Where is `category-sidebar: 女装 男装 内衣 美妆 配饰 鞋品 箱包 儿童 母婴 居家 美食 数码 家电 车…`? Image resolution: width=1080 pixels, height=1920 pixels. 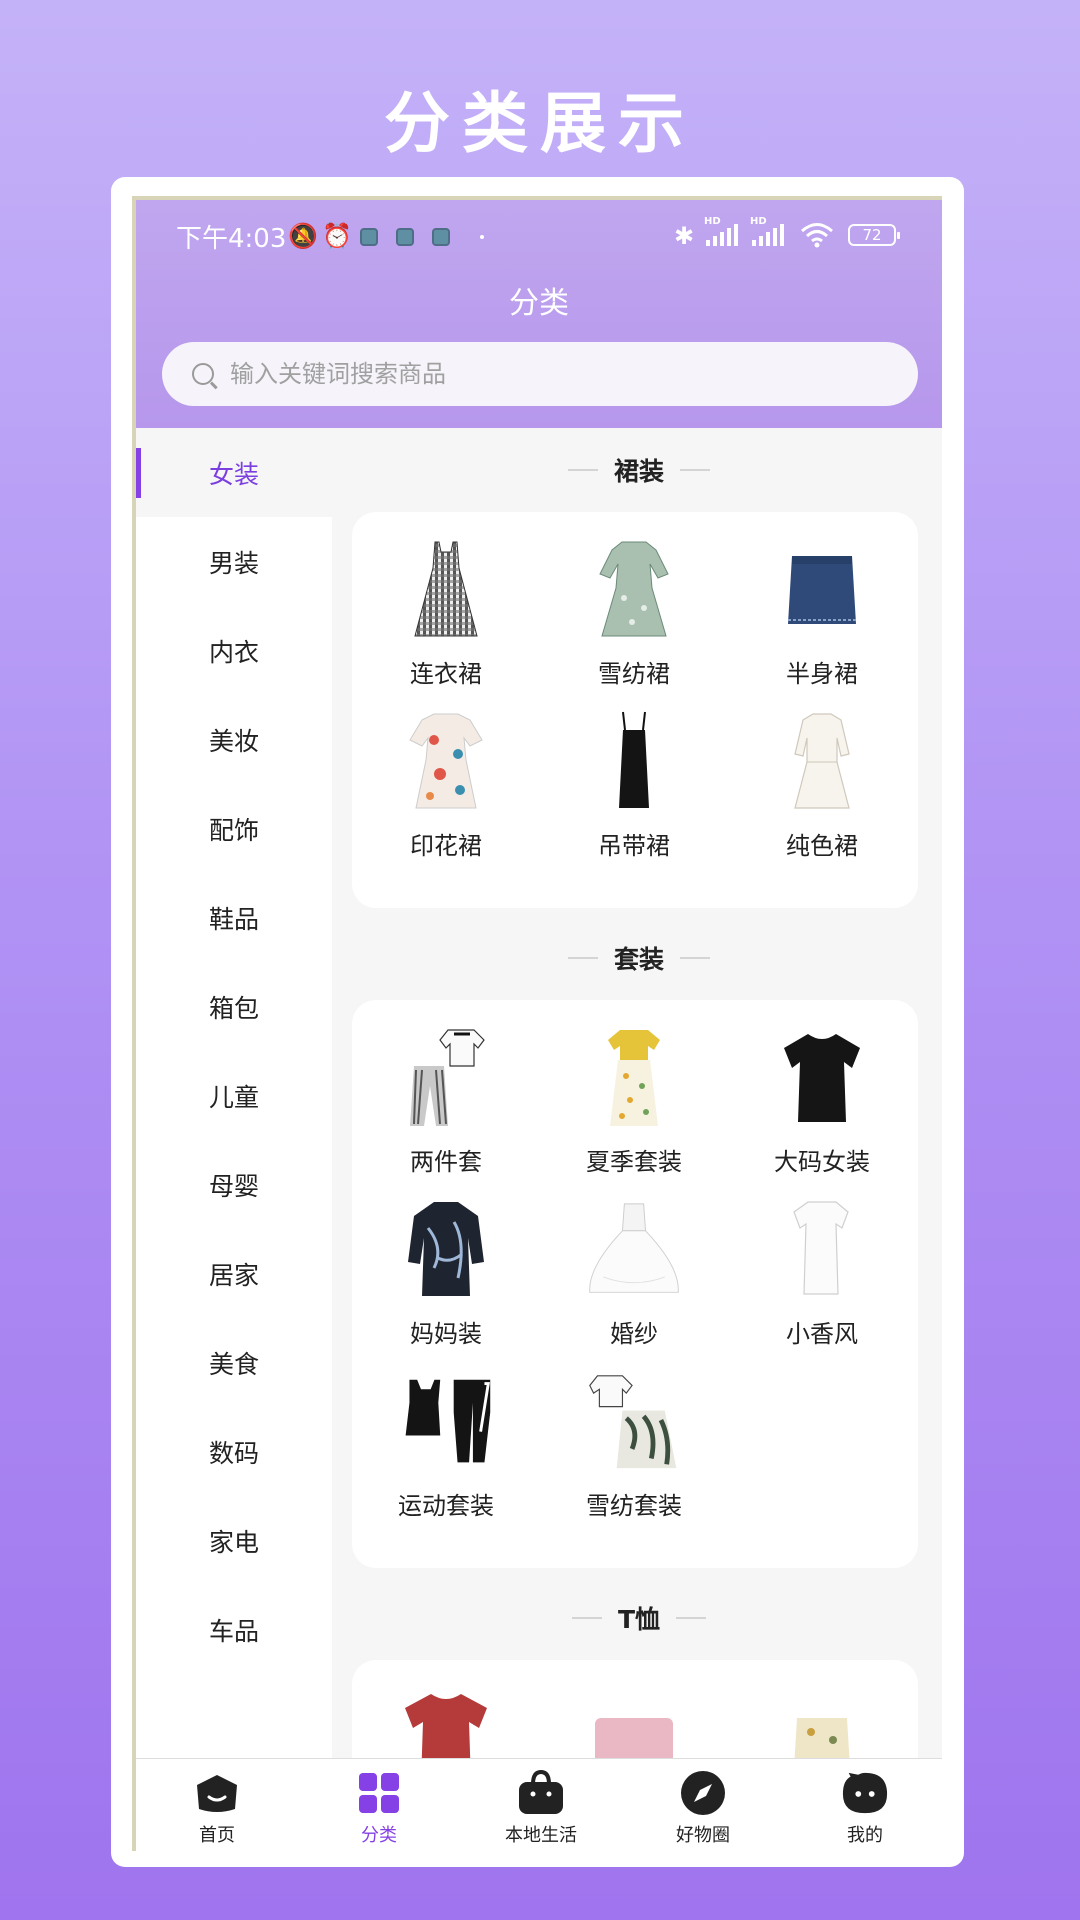 category-sidebar: 女装 男装 内衣 美妆 配饰 鞋品 箱包 儿童 母婴 居家 美食 数码 家电 车… is located at coordinates (234, 1093).